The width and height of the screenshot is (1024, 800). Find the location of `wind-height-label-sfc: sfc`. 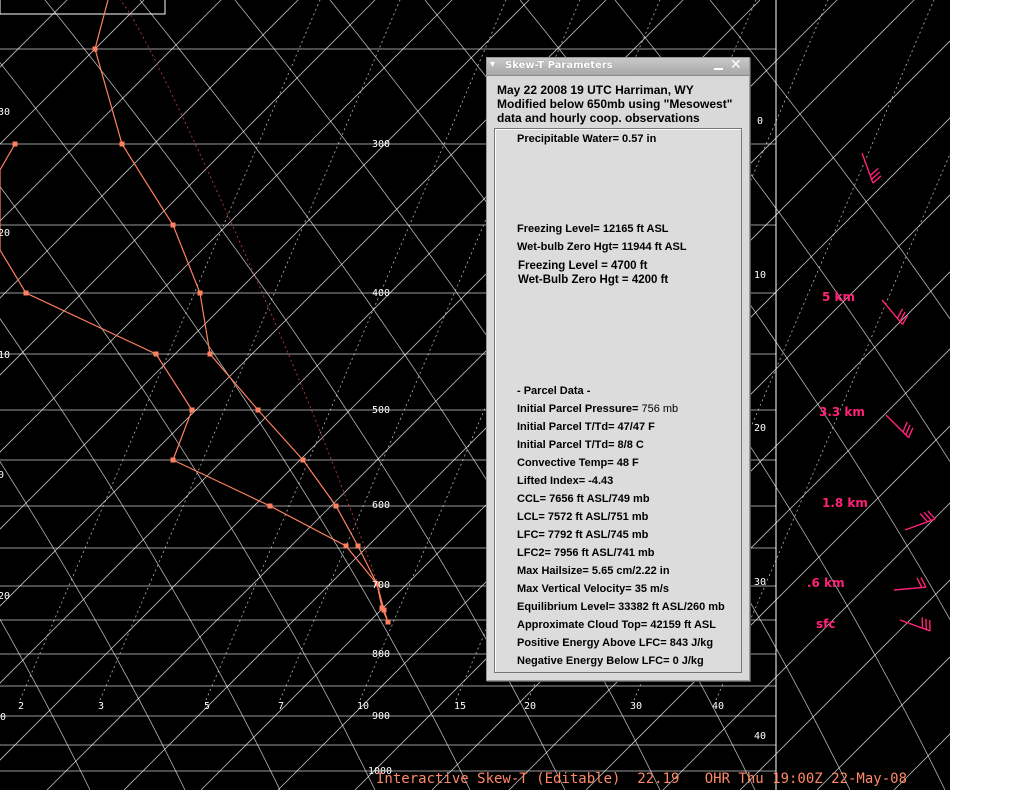

wind-height-label-sfc: sfc is located at coordinates (826, 624).